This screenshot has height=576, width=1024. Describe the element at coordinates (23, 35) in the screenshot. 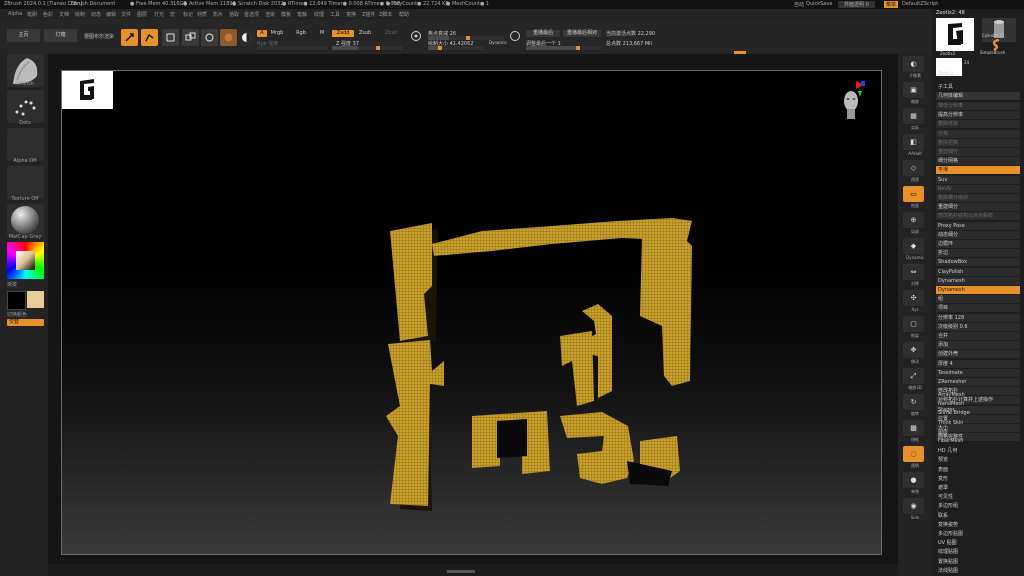

I see `home-button: 主页` at that location.